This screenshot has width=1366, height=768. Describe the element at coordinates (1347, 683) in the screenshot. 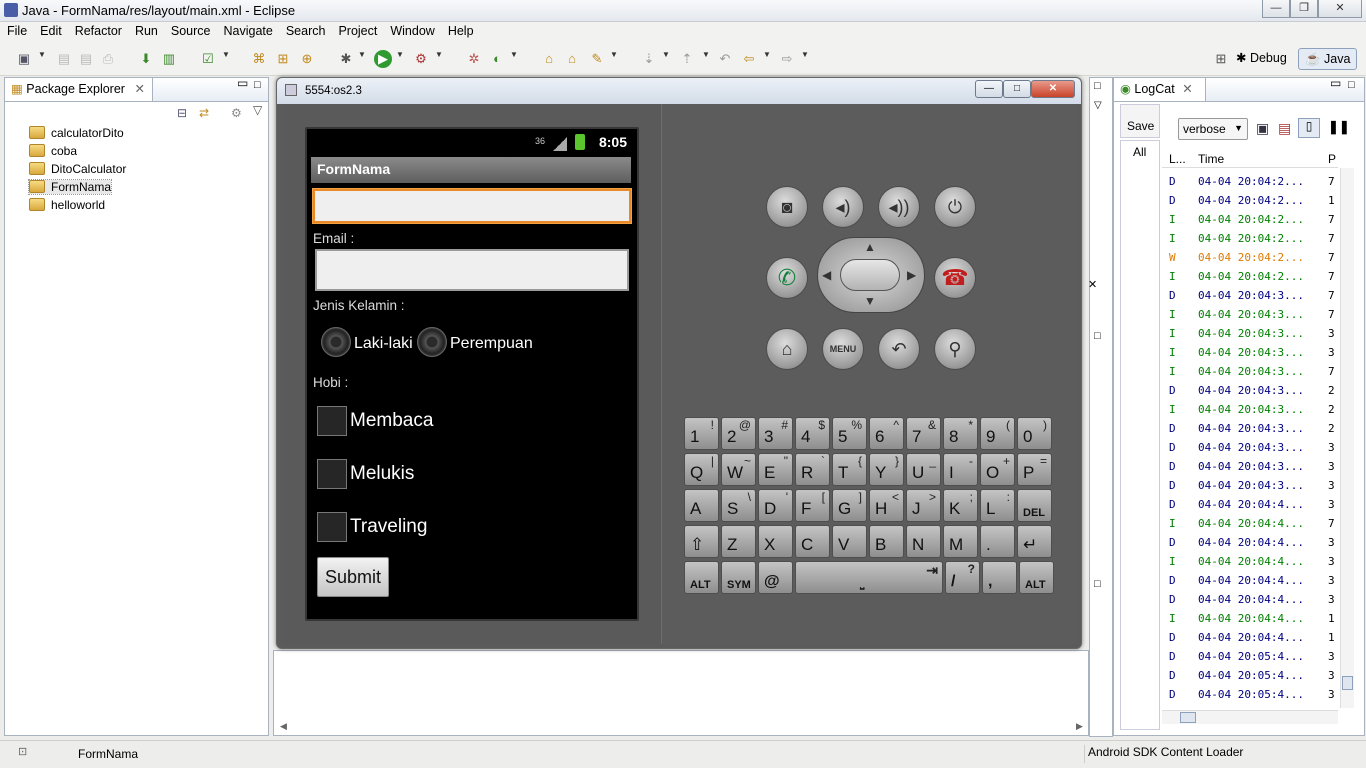

I see `scrollbar-thumb` at that location.